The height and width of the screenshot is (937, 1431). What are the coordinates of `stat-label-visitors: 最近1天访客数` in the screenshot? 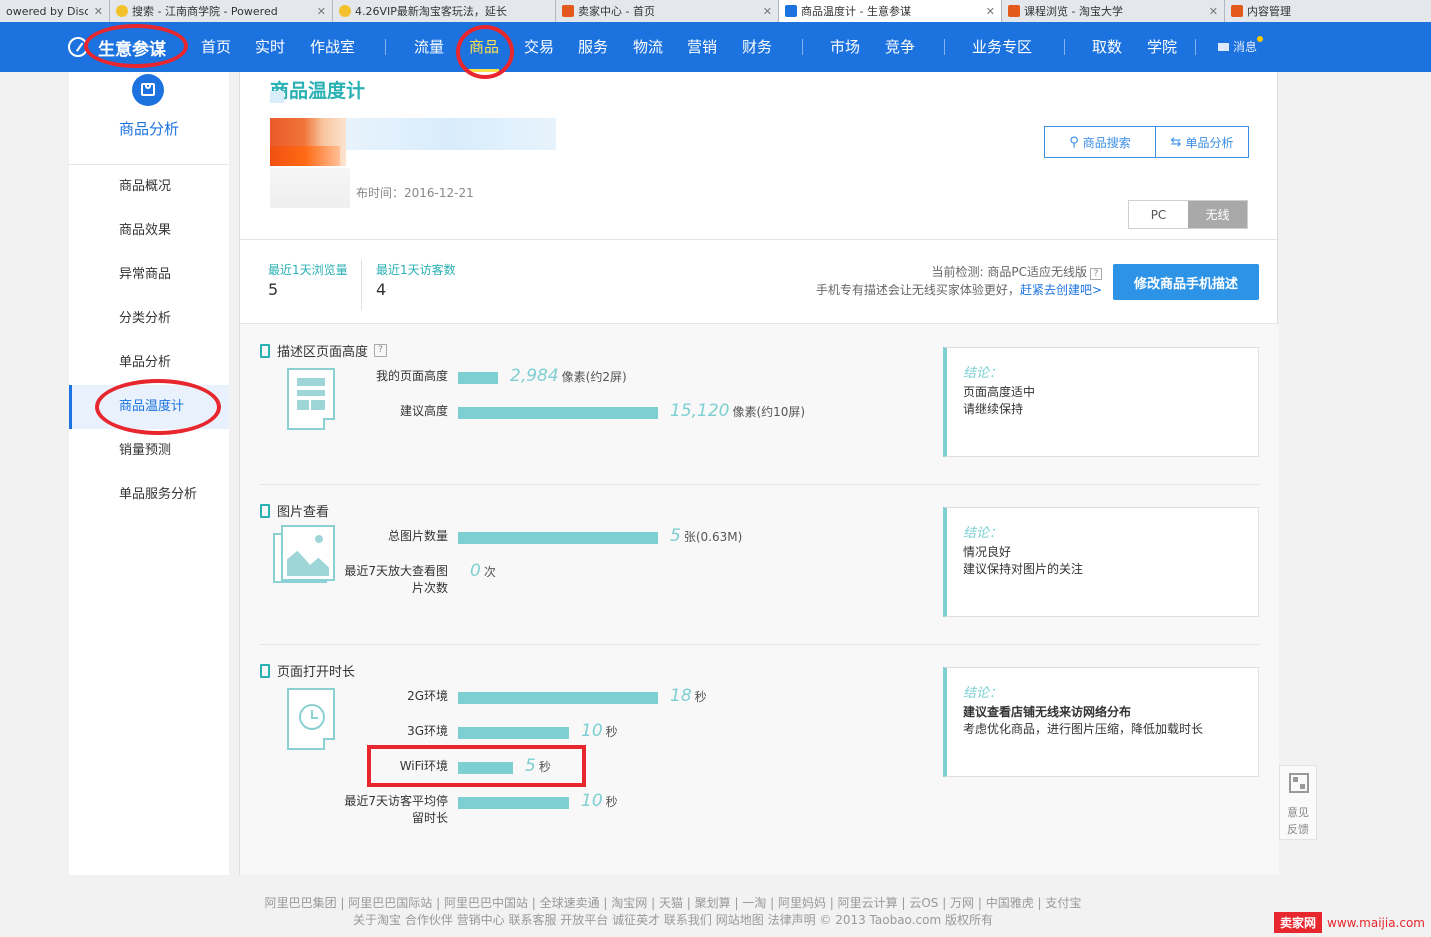 It's located at (416, 270).